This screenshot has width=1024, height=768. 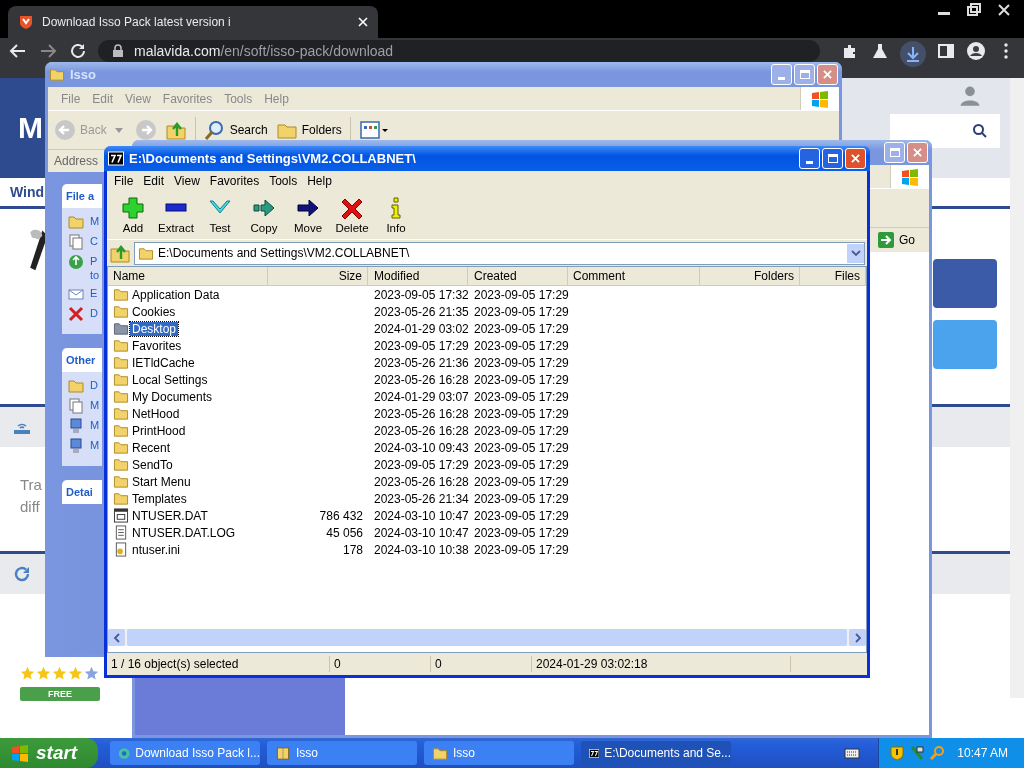 What do you see at coordinates (121, 532) in the screenshot?
I see `text-file-icon` at bounding box center [121, 532].